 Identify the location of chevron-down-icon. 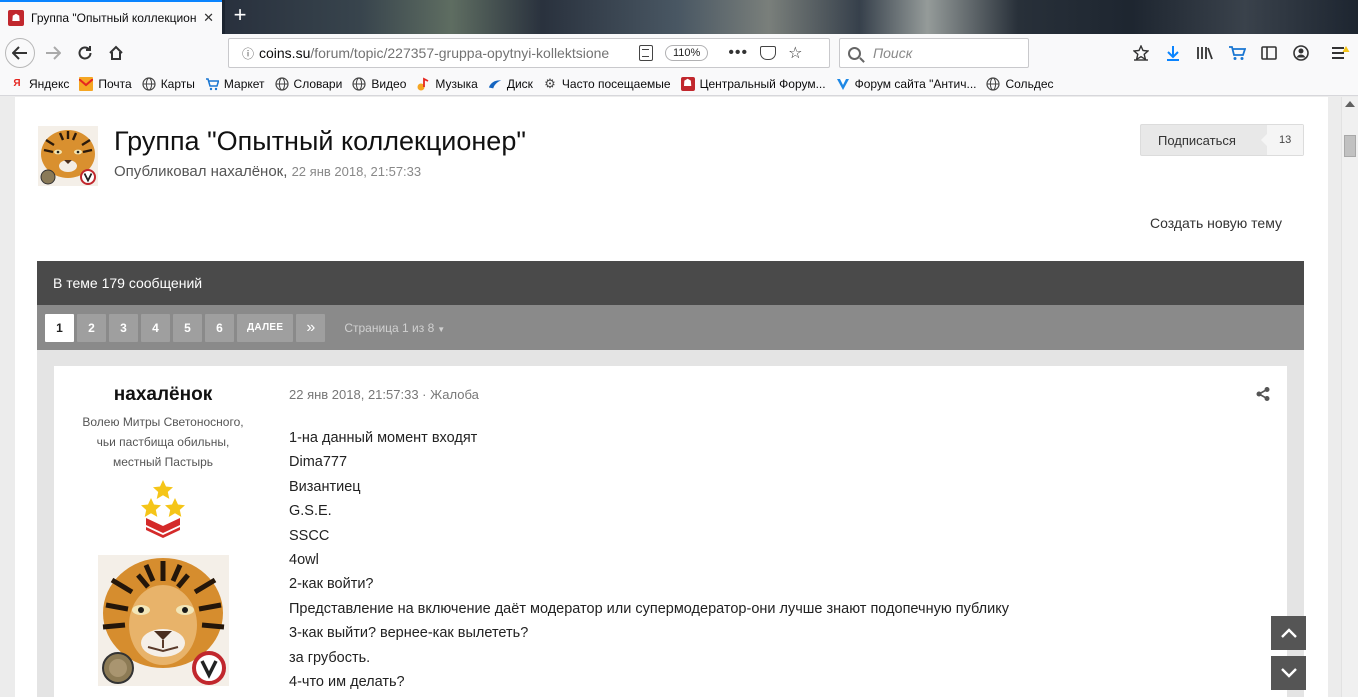
(1288, 673).